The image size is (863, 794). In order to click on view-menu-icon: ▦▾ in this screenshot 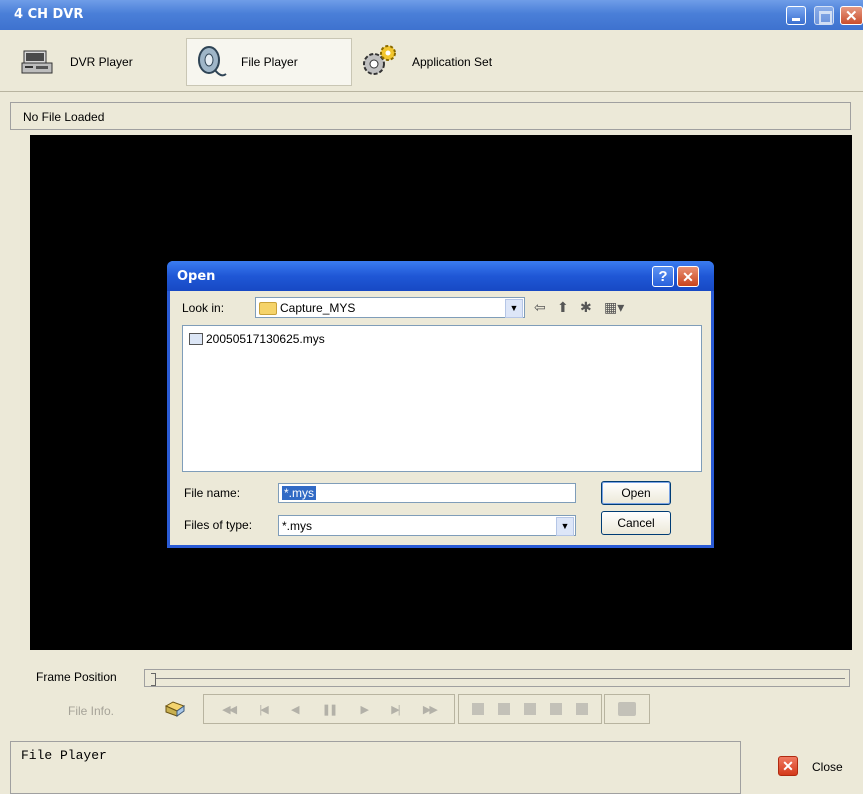, I will do `click(614, 307)`.